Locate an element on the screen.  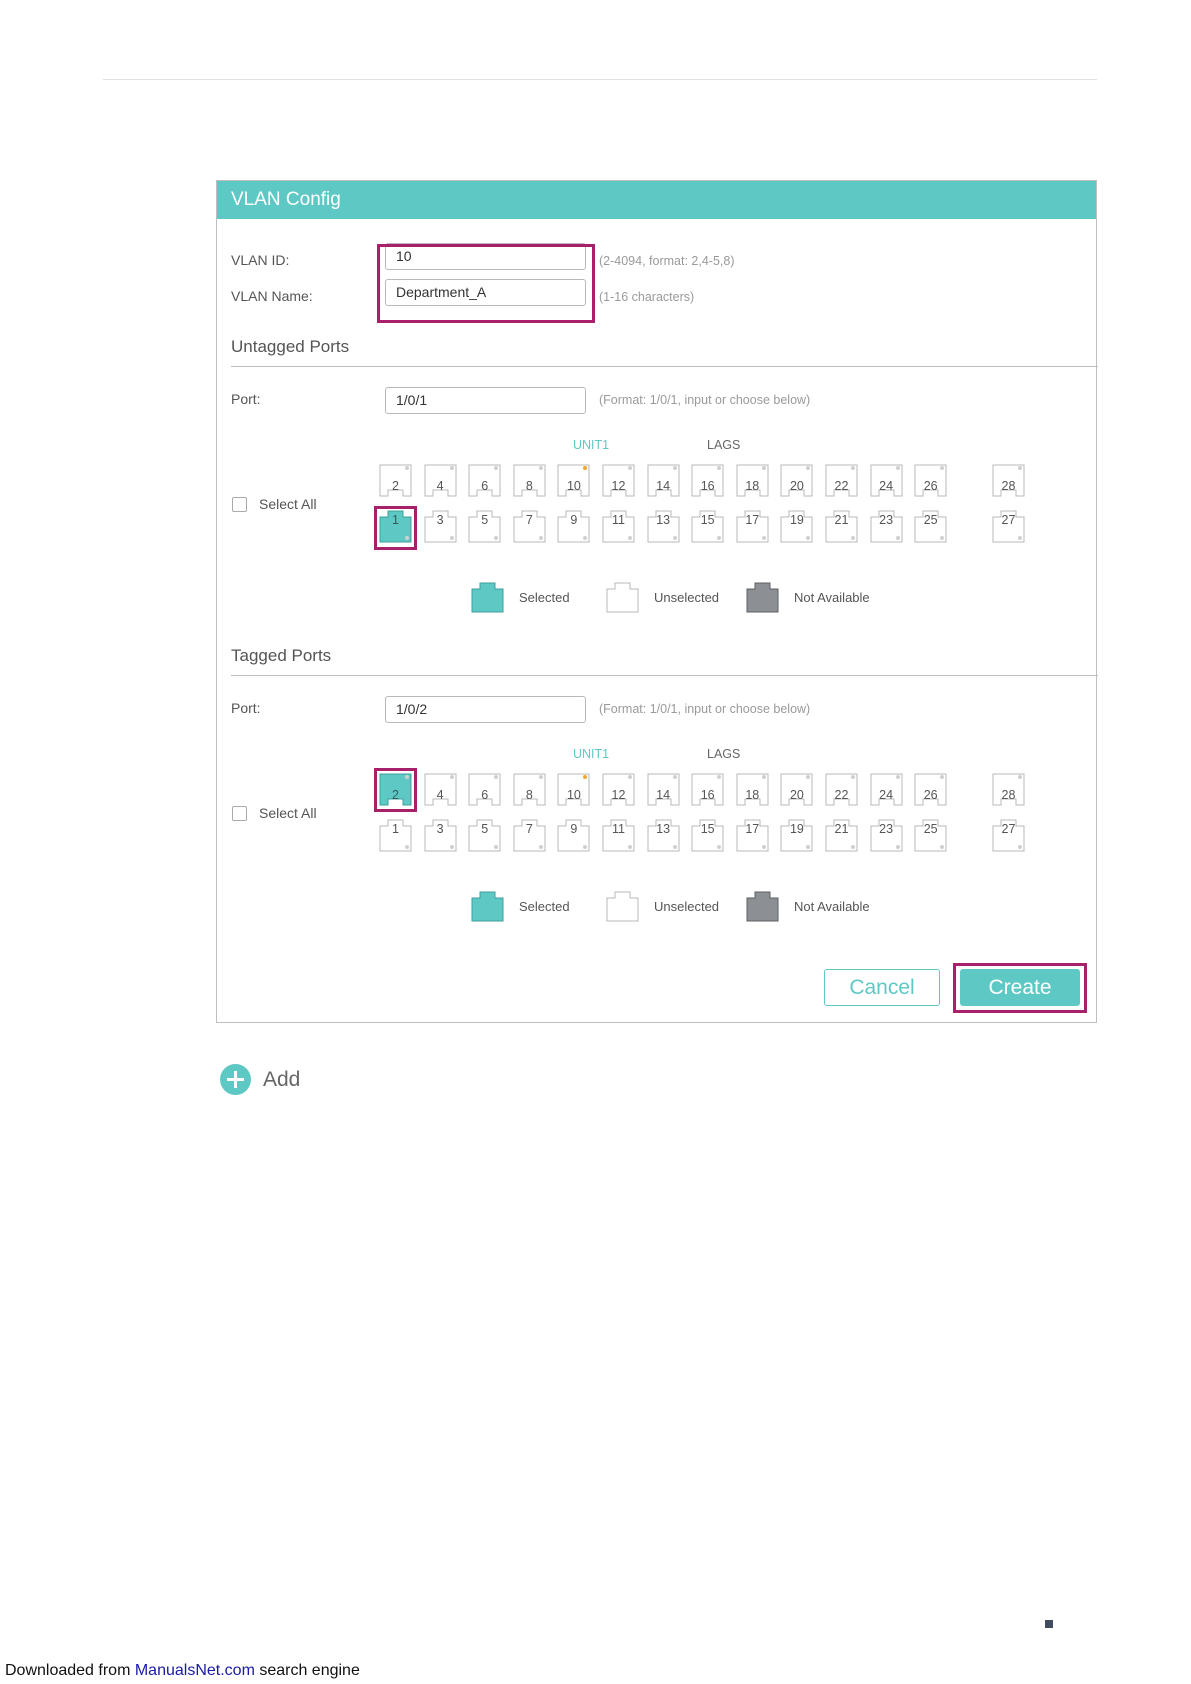
tagged-port-20: 20 is located at coordinates (796, 789).